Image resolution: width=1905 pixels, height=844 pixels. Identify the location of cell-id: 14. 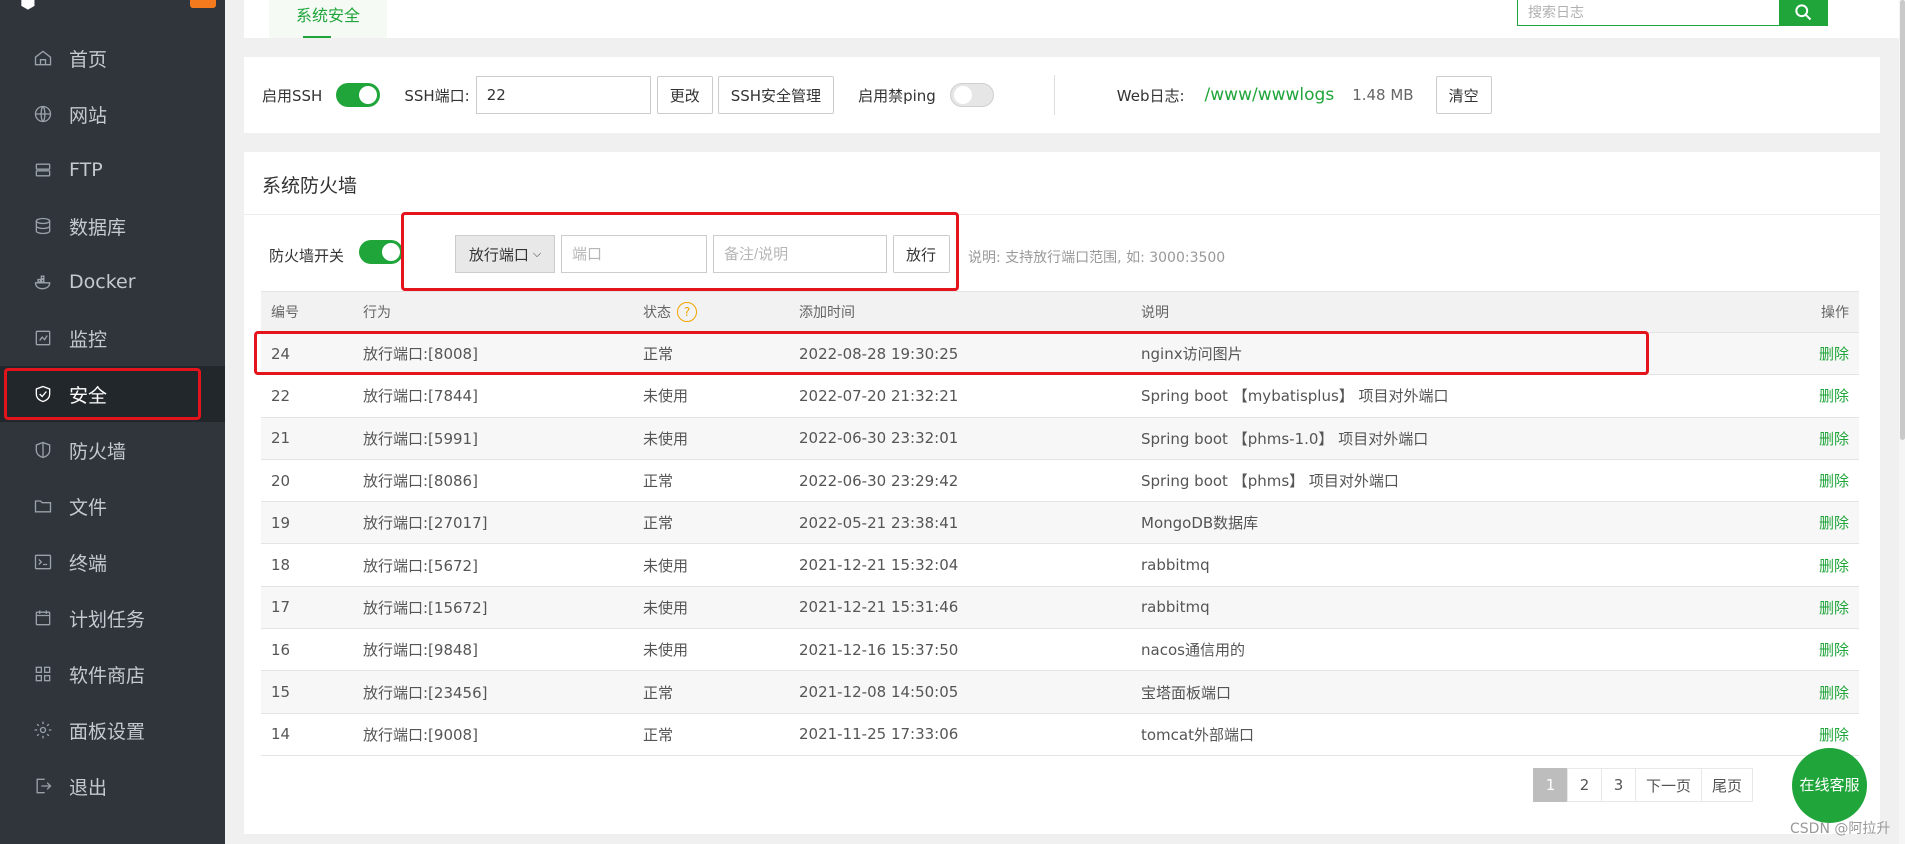
(281, 734).